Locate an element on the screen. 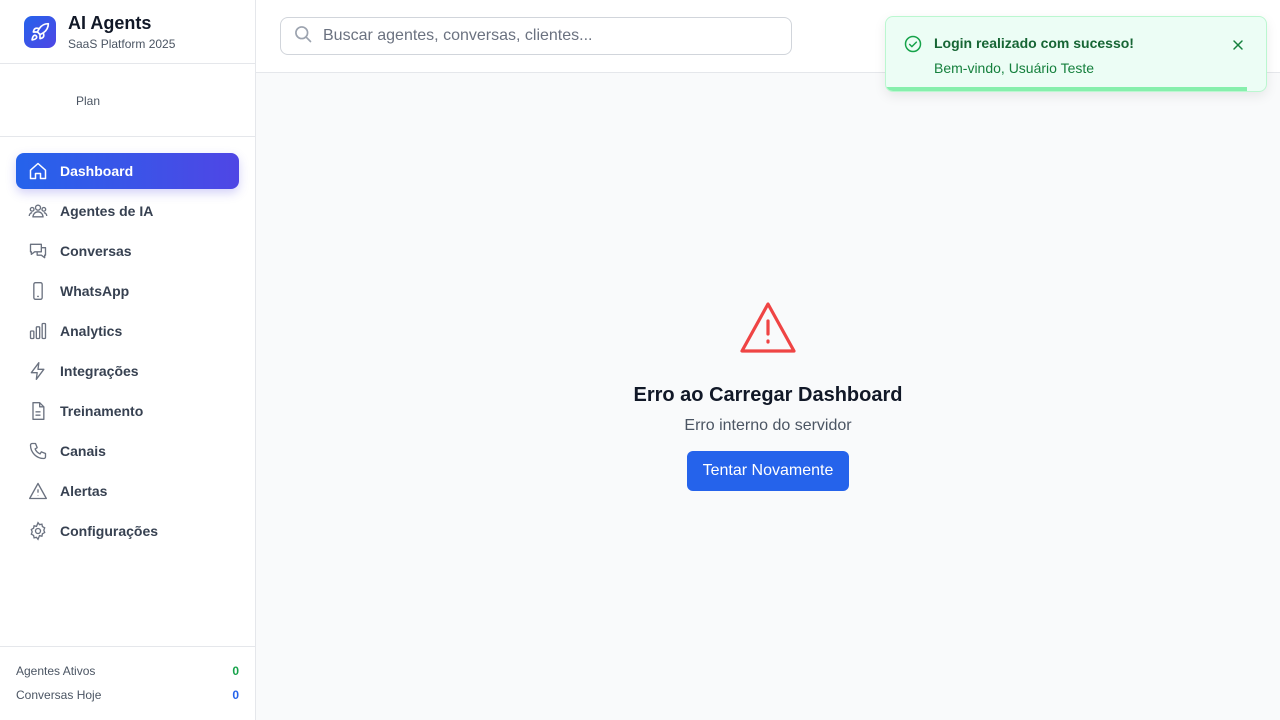 Image resolution: width=1280 pixels, height=720 pixels. close-icon is located at coordinates (1238, 45).